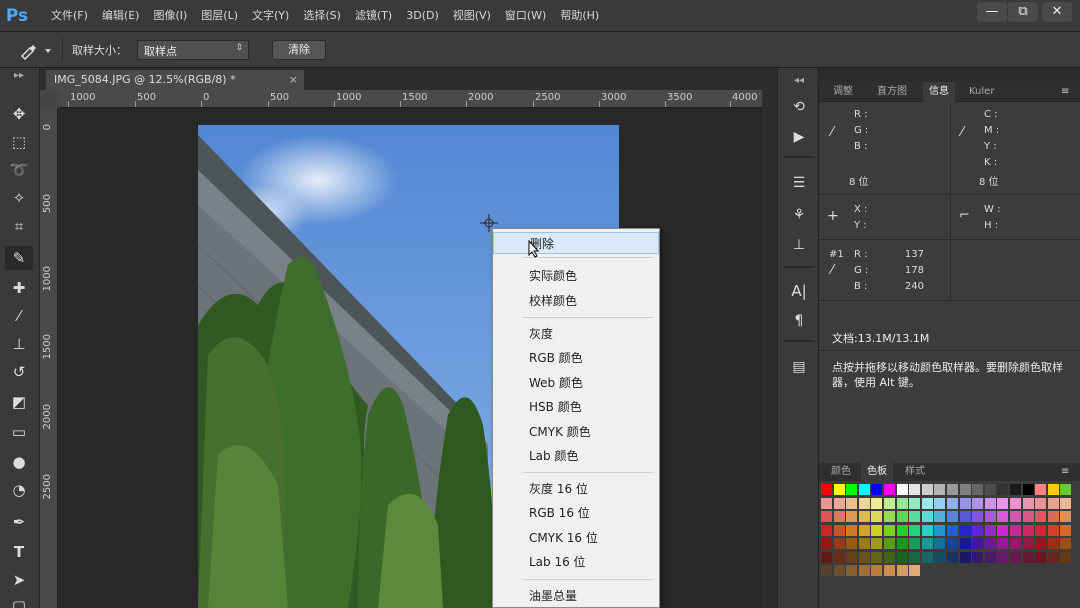 Image resolution: width=1080 pixels, height=608 pixels. Describe the element at coordinates (799, 215) in the screenshot. I see `brush-presets-icon: ⚘` at that location.